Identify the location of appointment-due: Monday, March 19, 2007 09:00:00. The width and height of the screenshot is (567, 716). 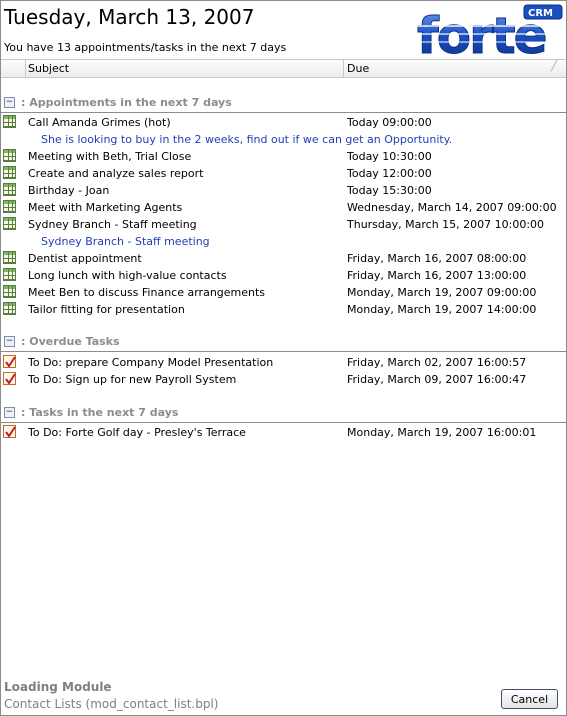
(442, 292).